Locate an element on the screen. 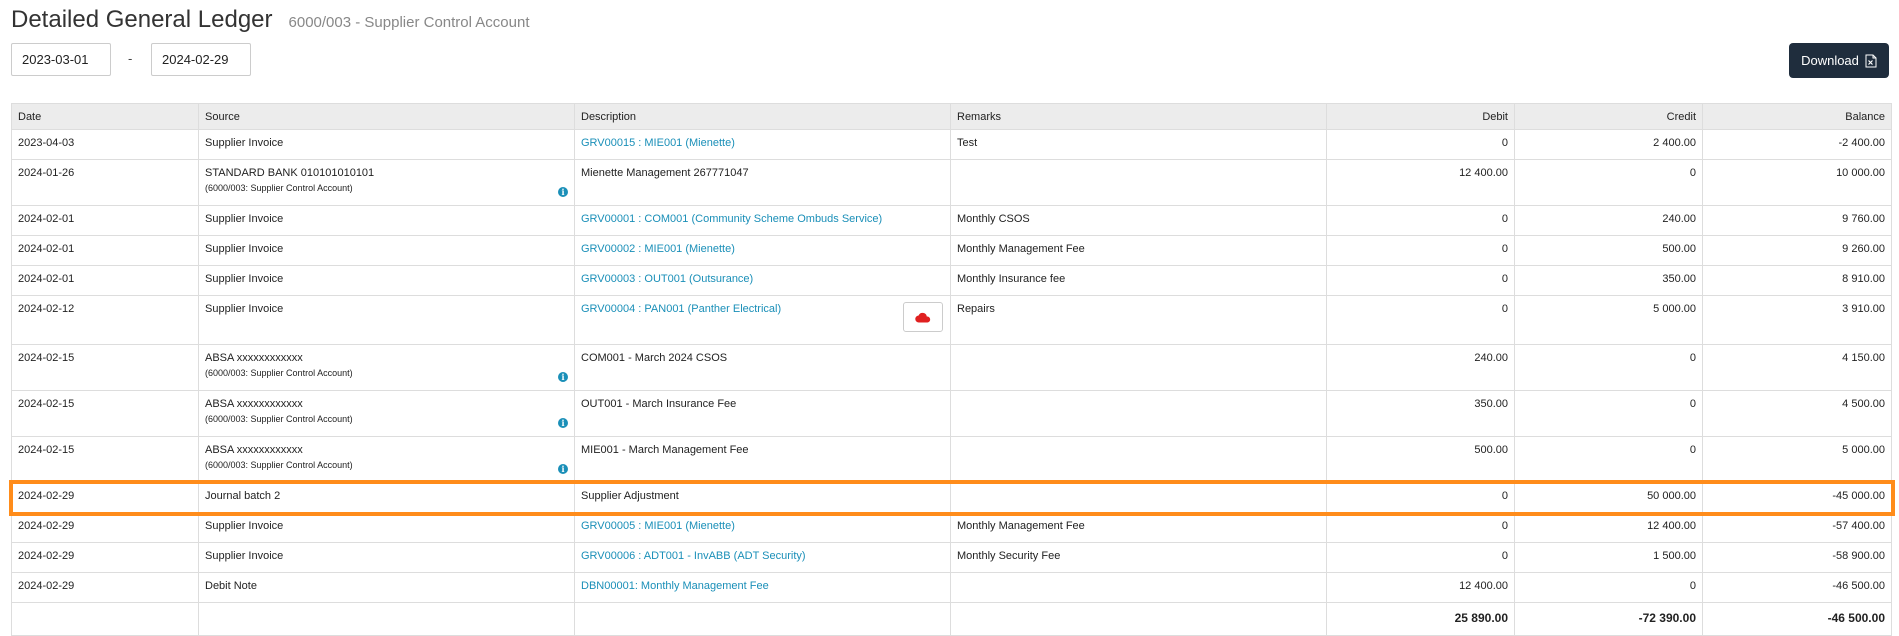 The image size is (1899, 636). grv-link: GRV00002 : MIE001 (Mienette) is located at coordinates (658, 249).